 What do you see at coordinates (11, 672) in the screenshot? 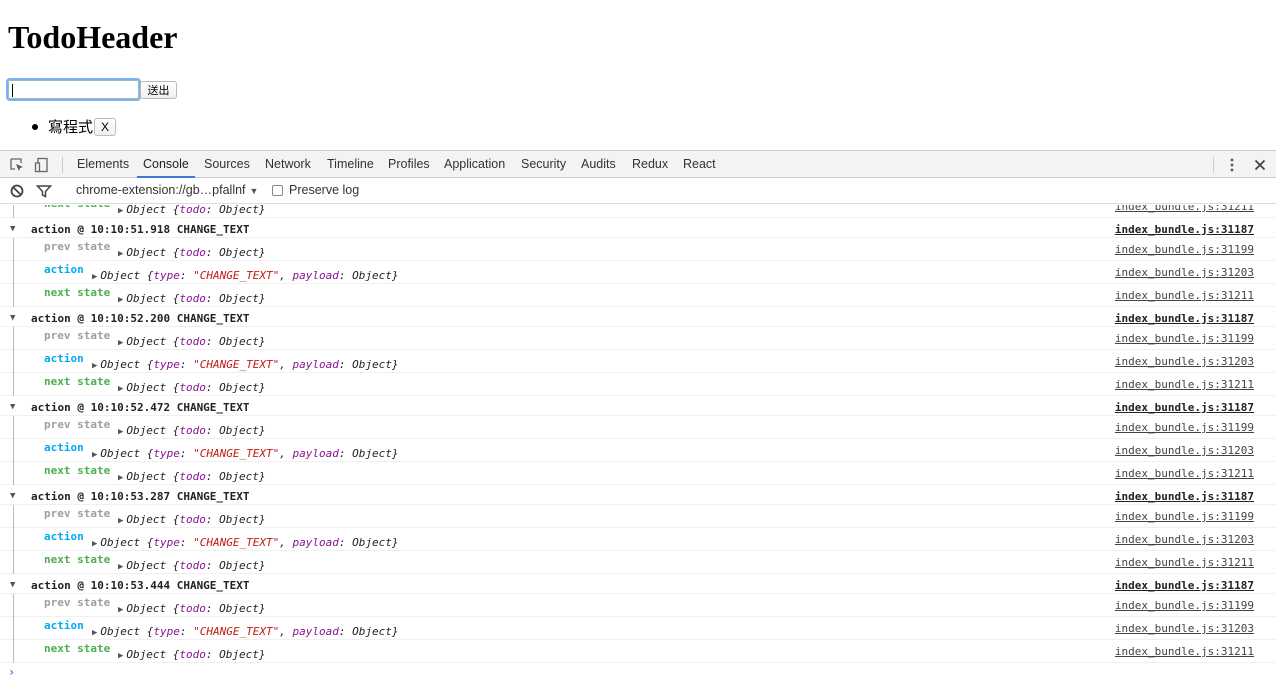
I see `console-prompt-icon: ›` at bounding box center [11, 672].